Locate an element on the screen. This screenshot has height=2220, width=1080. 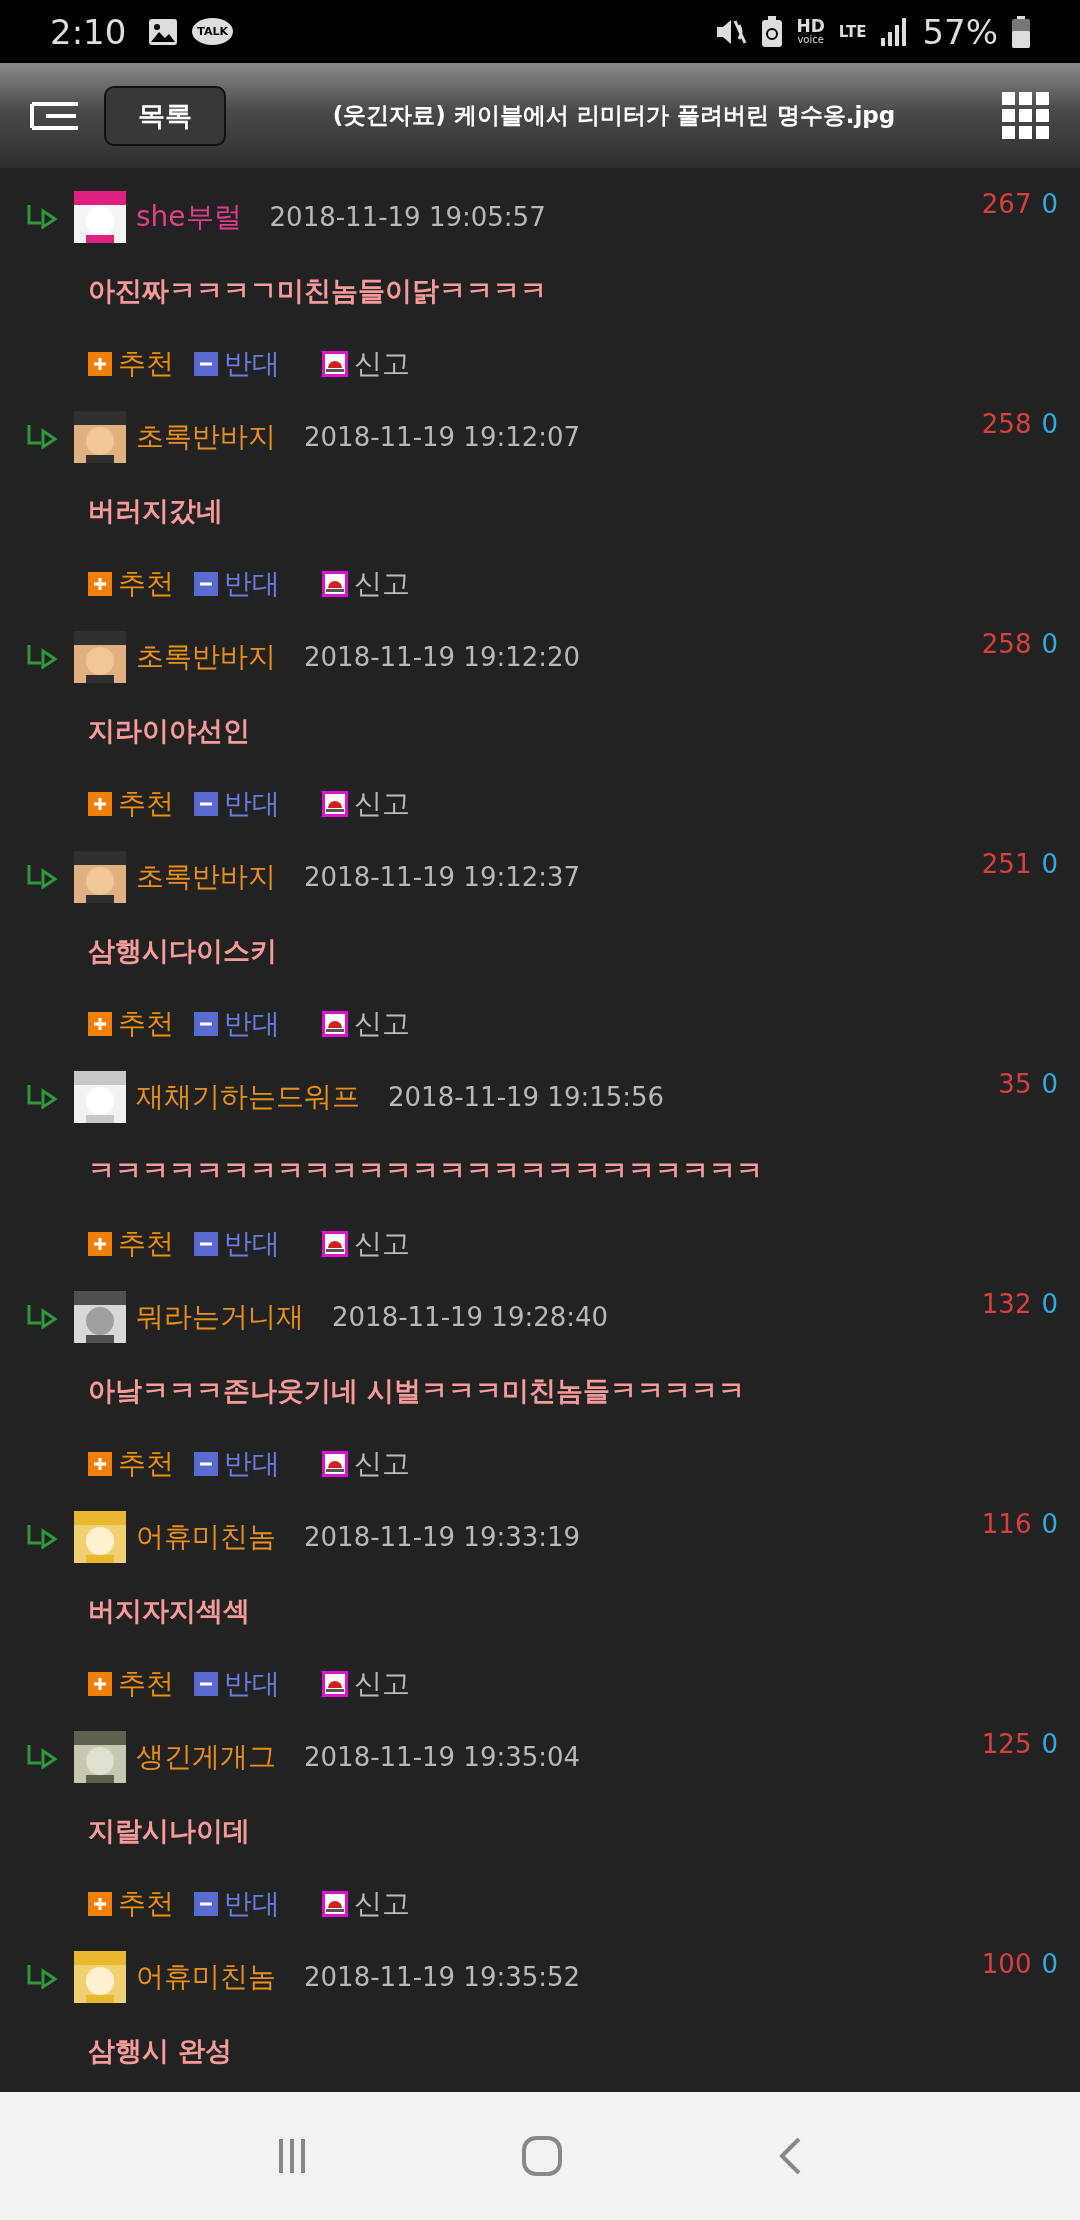
back-icon is located at coordinates (790, 2156).